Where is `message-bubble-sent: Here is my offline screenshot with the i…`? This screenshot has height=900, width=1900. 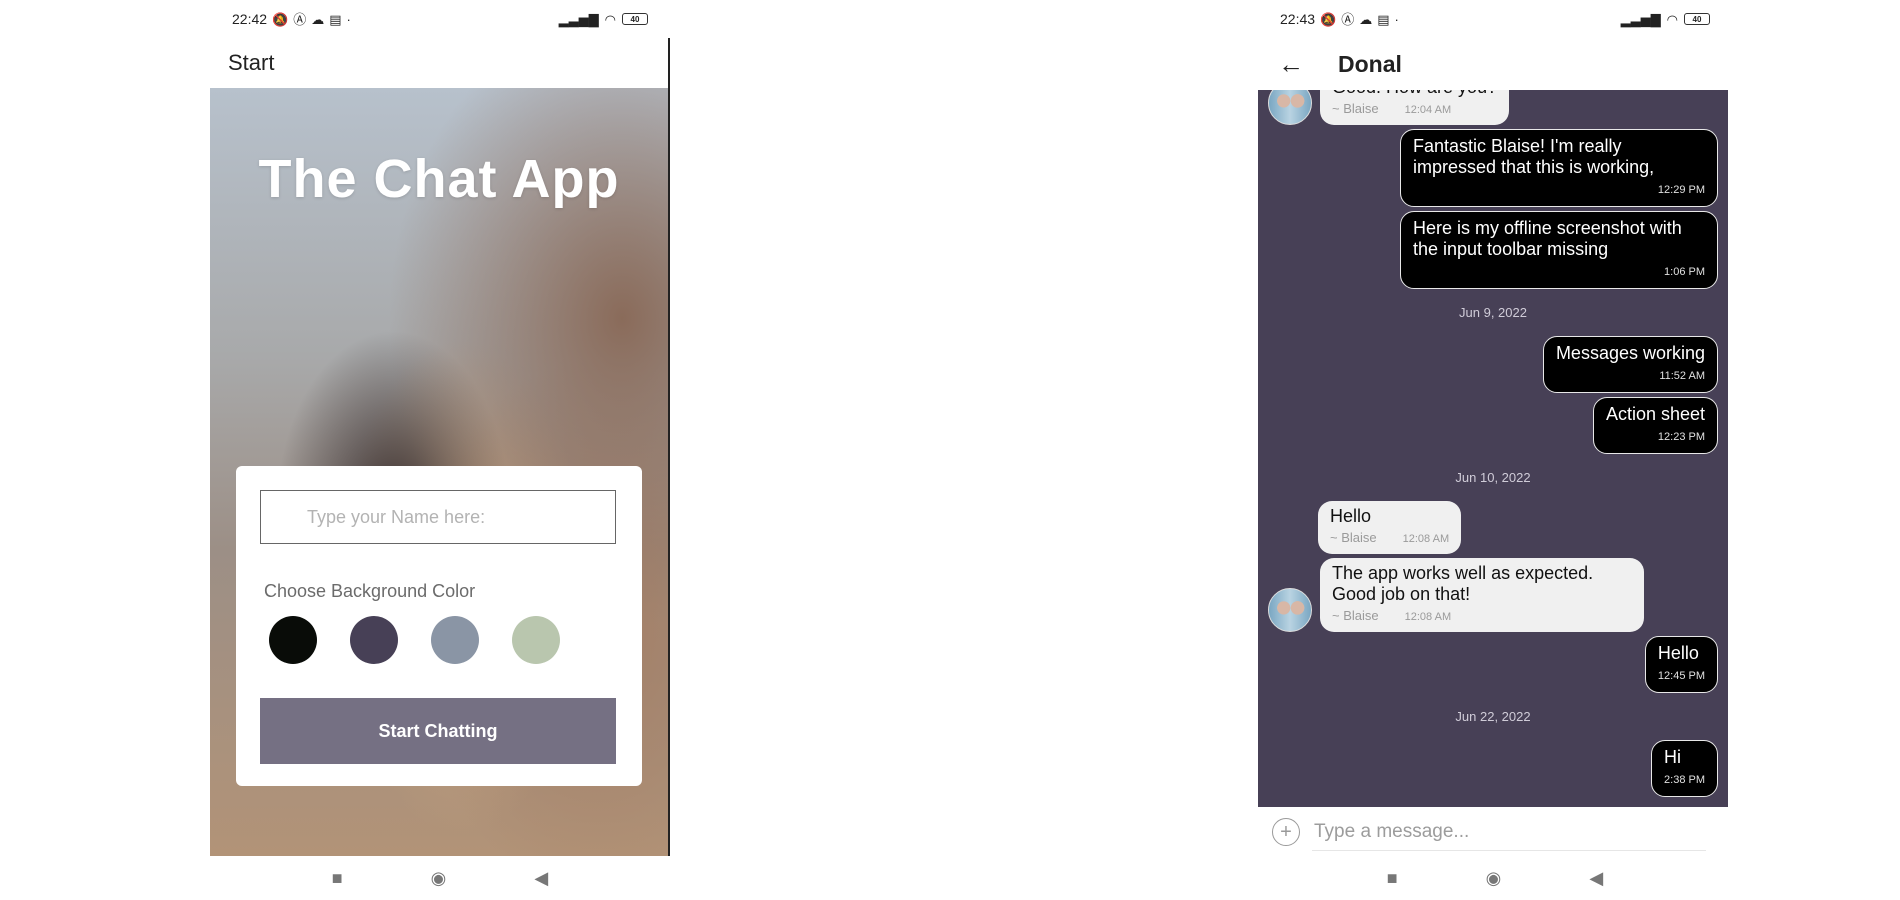
message-bubble-sent: Here is my offline screenshot with the i… is located at coordinates (1559, 250).